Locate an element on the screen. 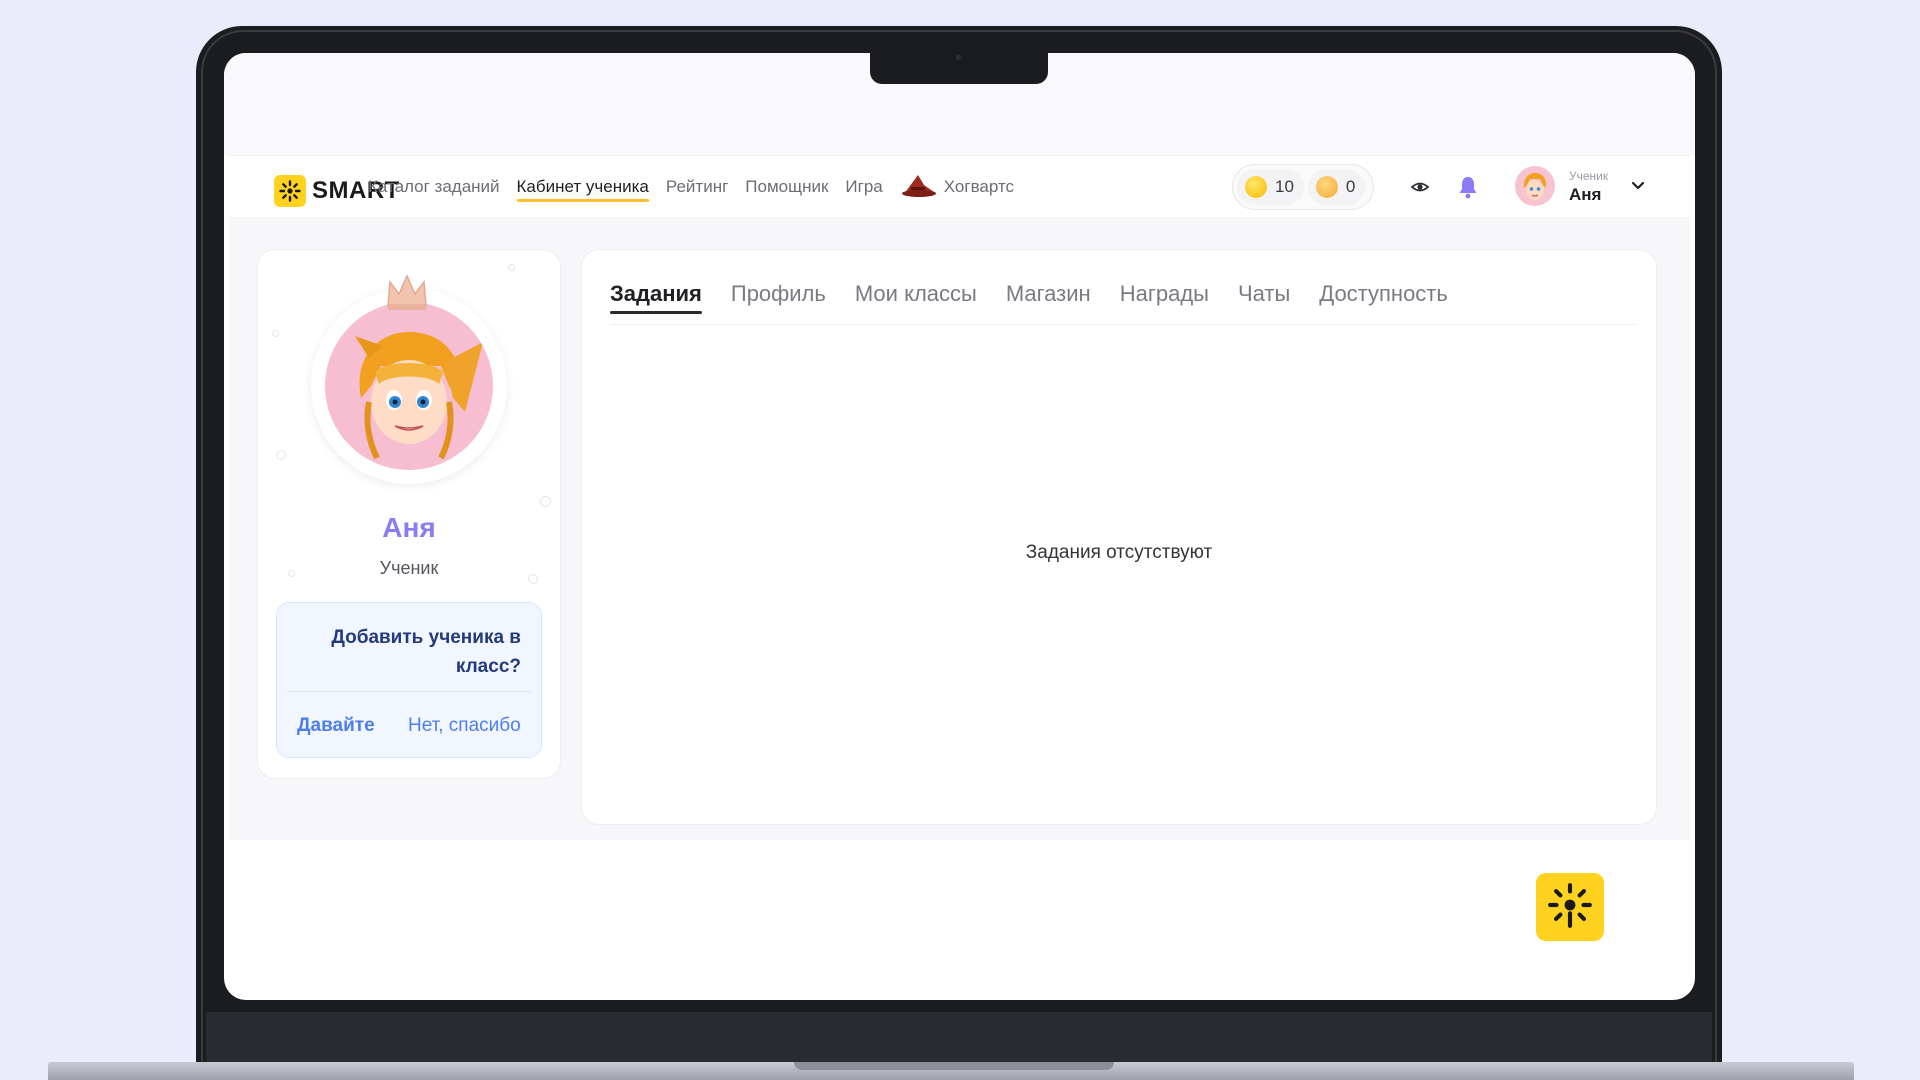 This screenshot has width=1920, height=1080. crown-icon is located at coordinates (407, 294).